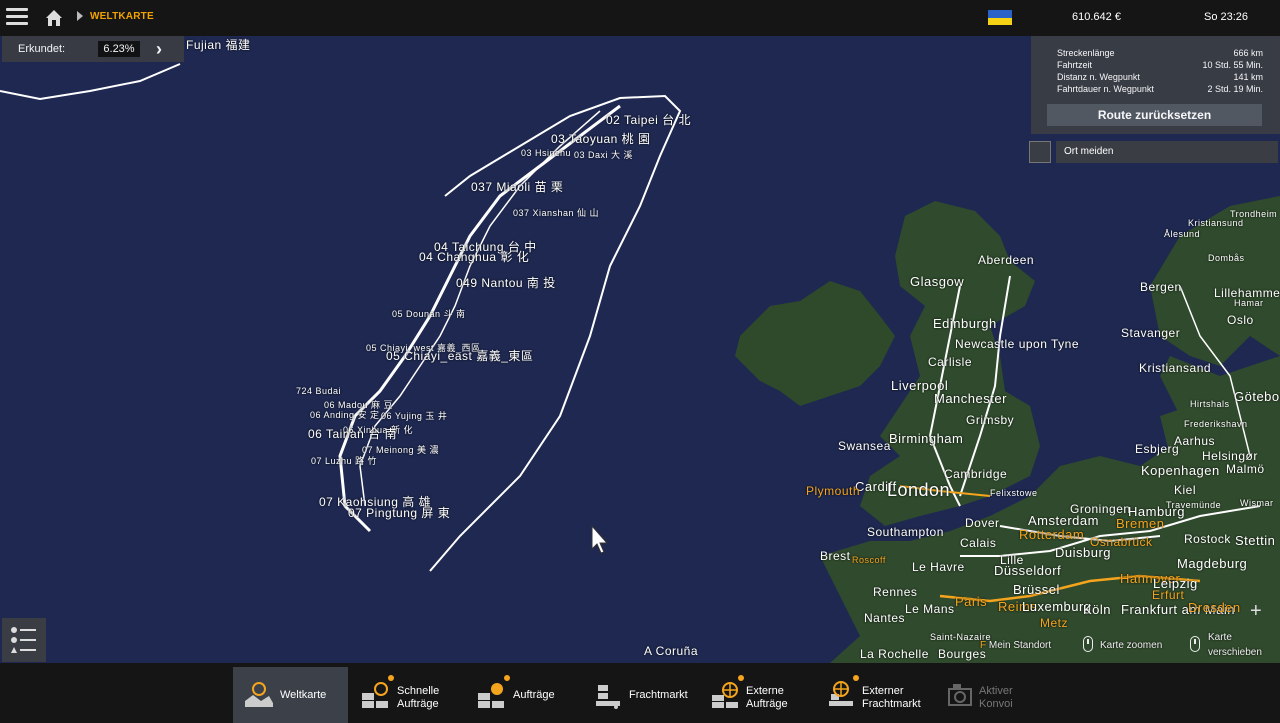 This screenshot has width=1280, height=723. What do you see at coordinates (835, 556) in the screenshot?
I see `map-label: Brest` at bounding box center [835, 556].